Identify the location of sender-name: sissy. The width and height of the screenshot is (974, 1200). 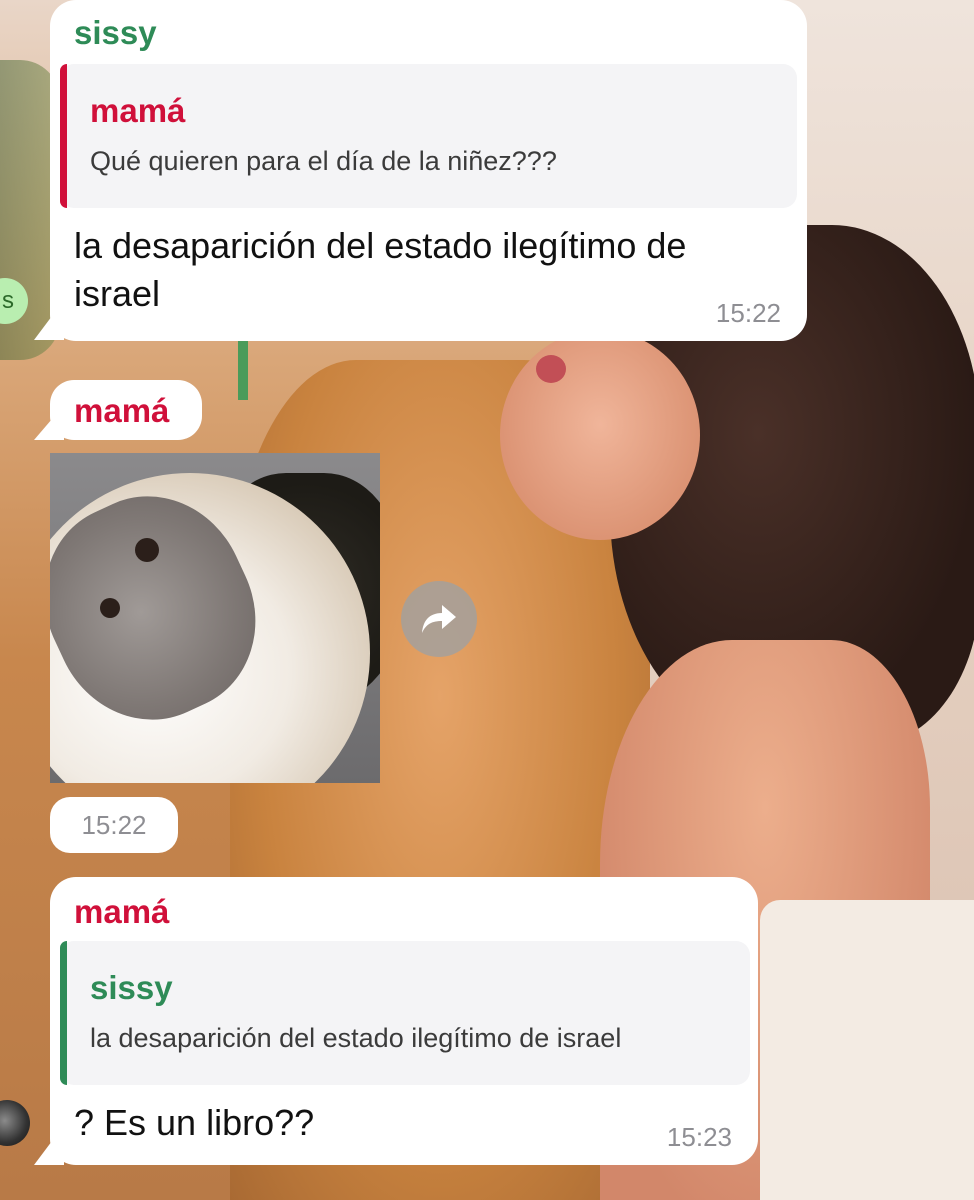
(115, 33).